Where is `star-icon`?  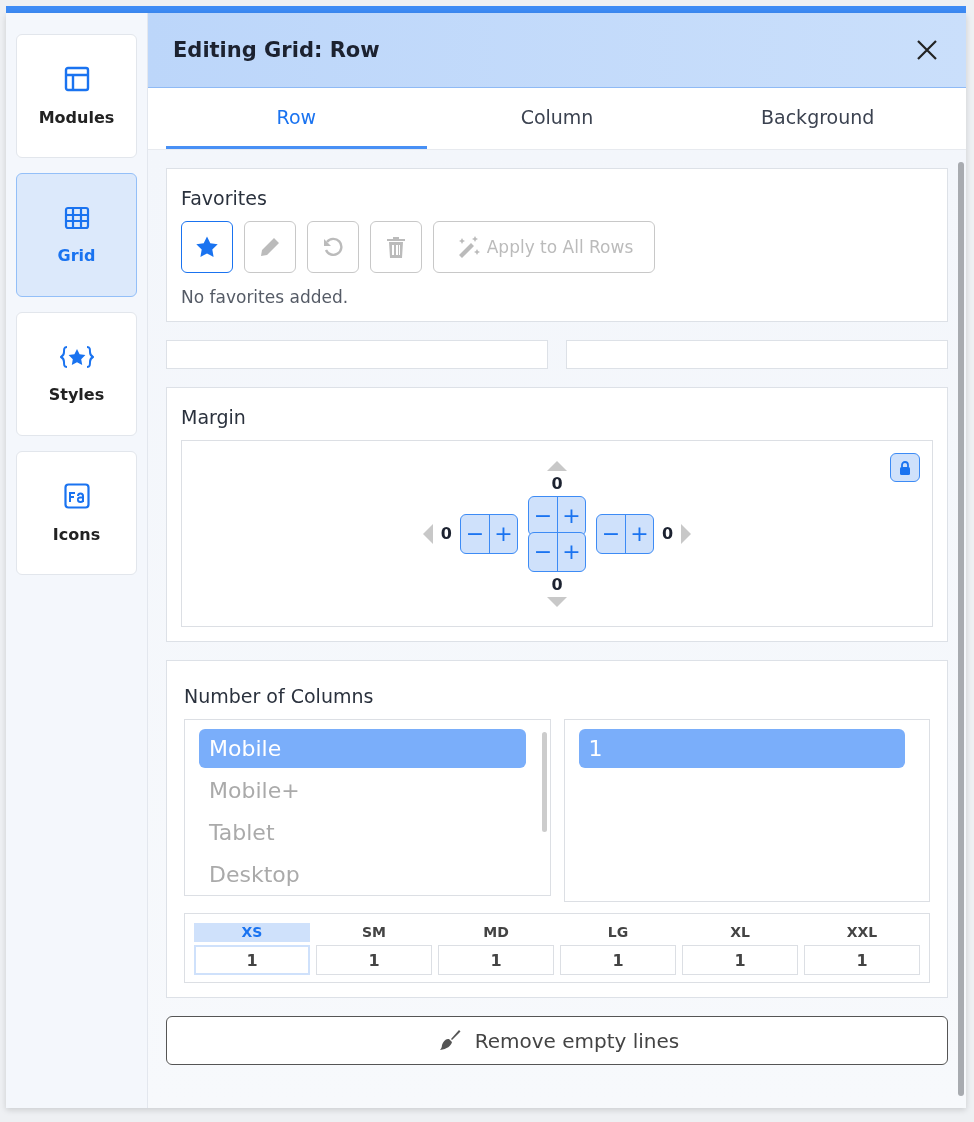
star-icon is located at coordinates (207, 247).